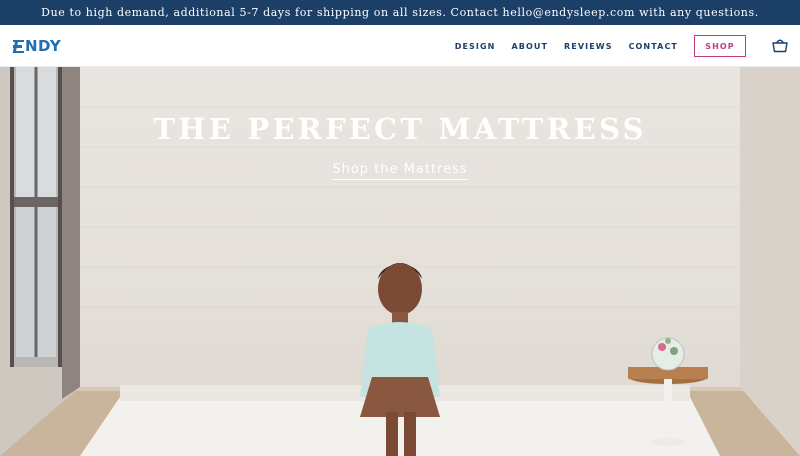  What do you see at coordinates (400, 129) in the screenshot?
I see `hero-title: THE PERFECT MATTRESS` at bounding box center [400, 129].